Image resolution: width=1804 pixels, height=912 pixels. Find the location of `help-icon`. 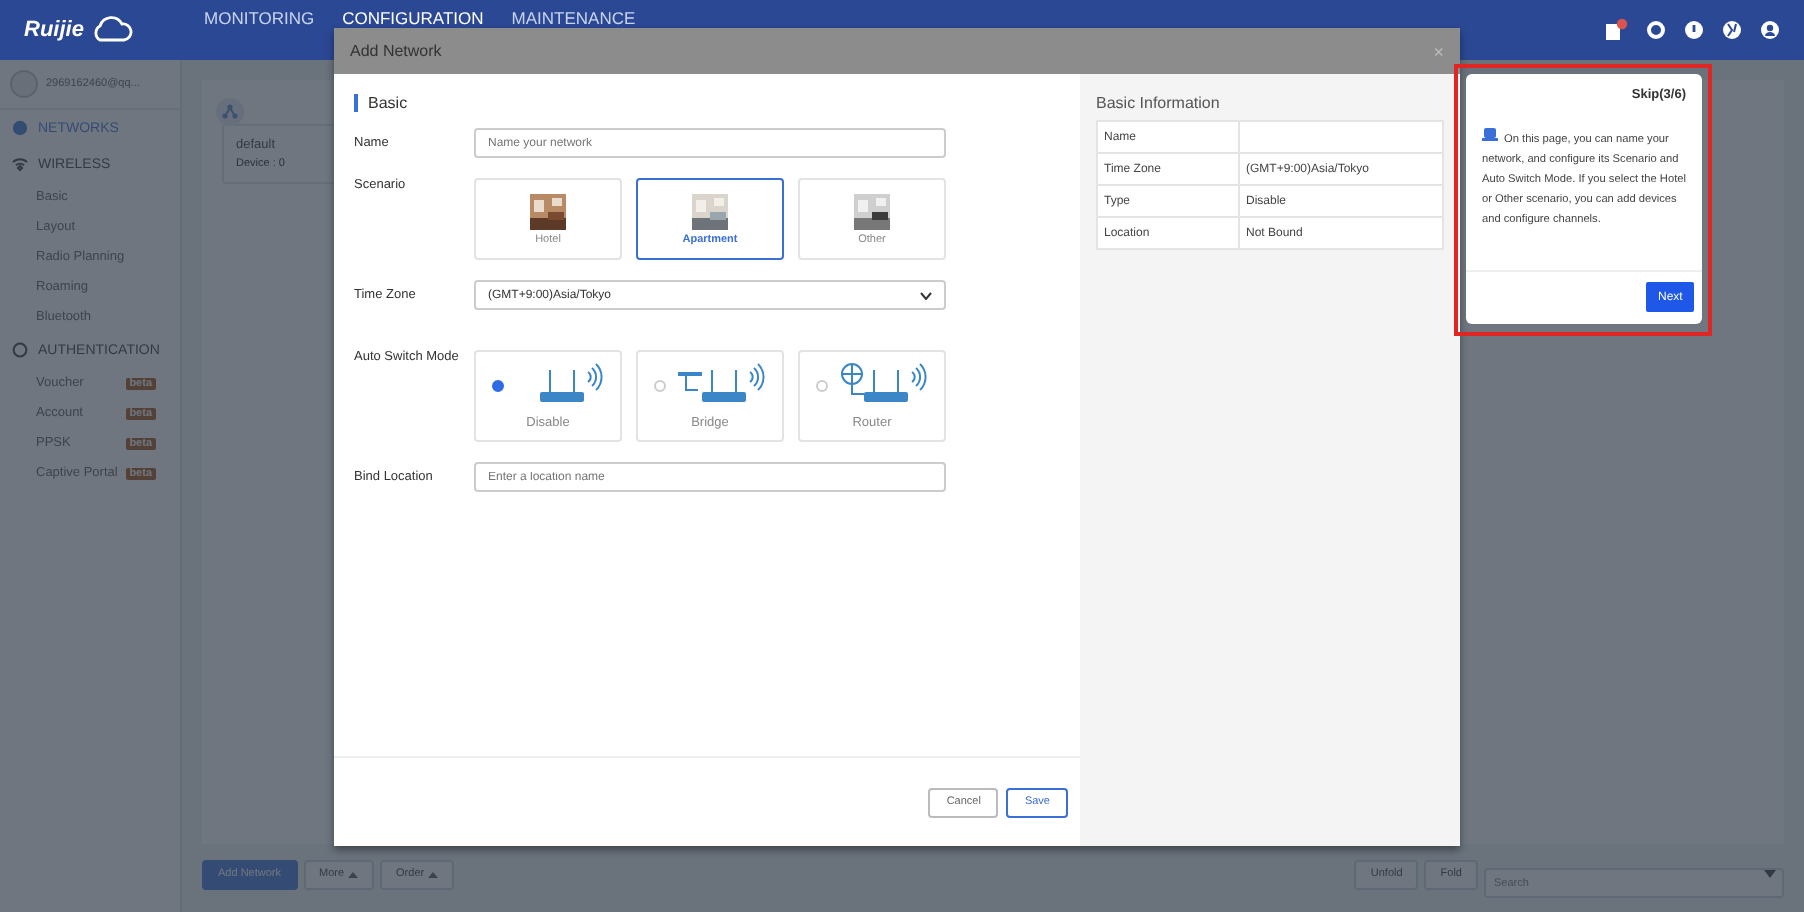

help-icon is located at coordinates (1694, 30).